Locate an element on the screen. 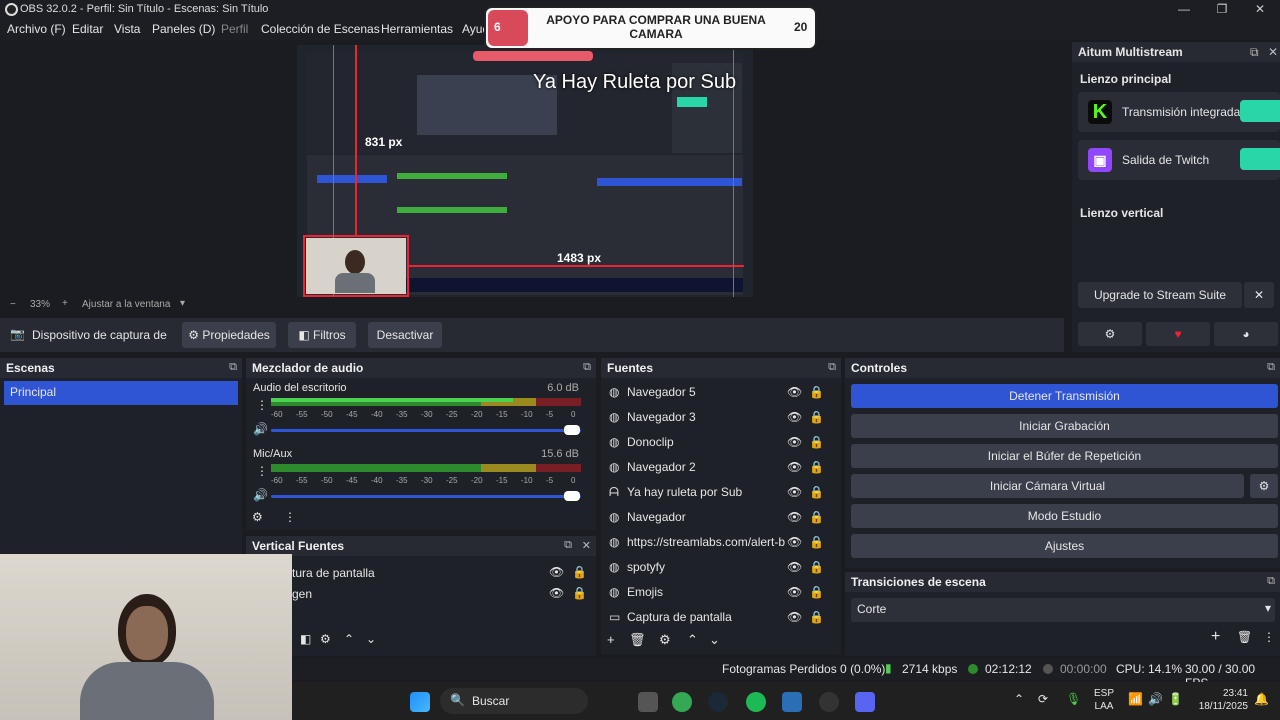 The image size is (1280, 720). vertical-source-item: tura de pantalla is located at coordinates (441, 573).